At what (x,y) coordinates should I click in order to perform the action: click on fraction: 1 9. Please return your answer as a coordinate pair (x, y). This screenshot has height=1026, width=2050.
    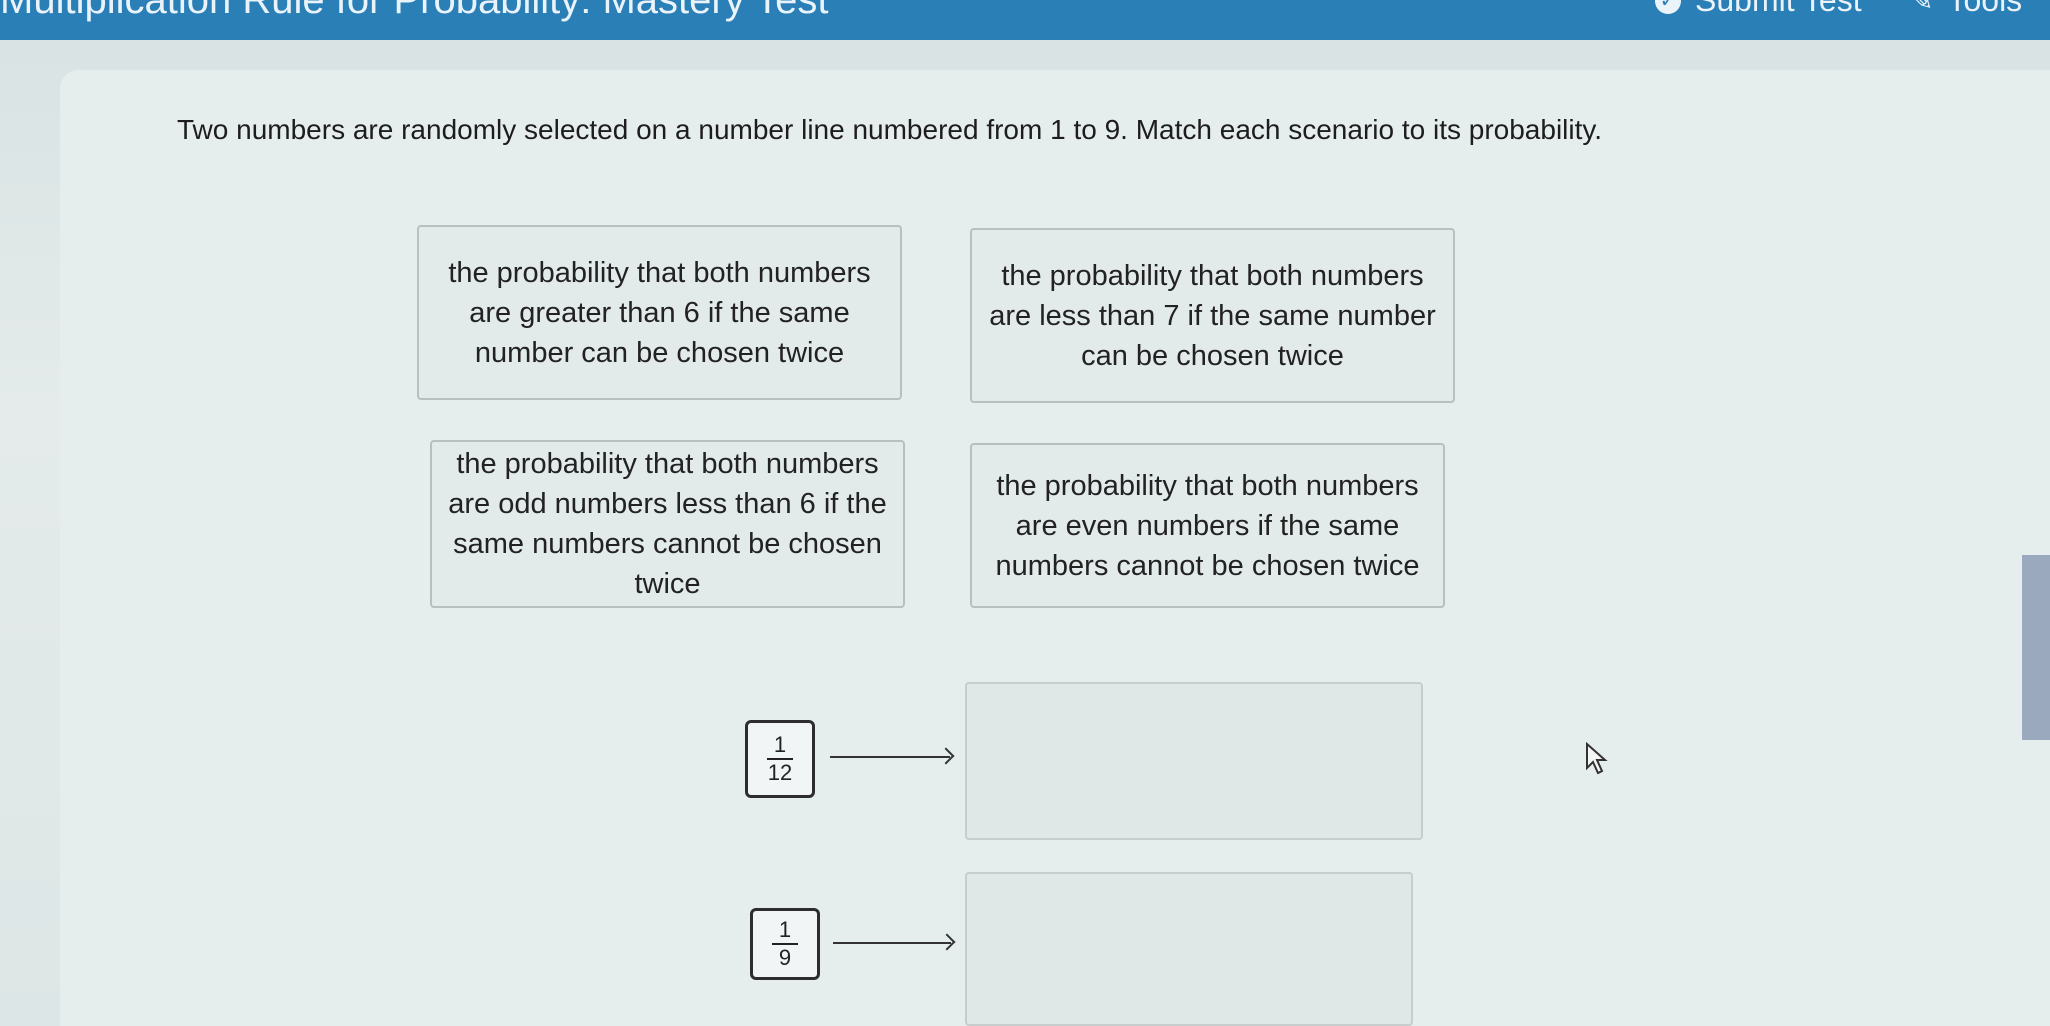
    Looking at the image, I should click on (785, 944).